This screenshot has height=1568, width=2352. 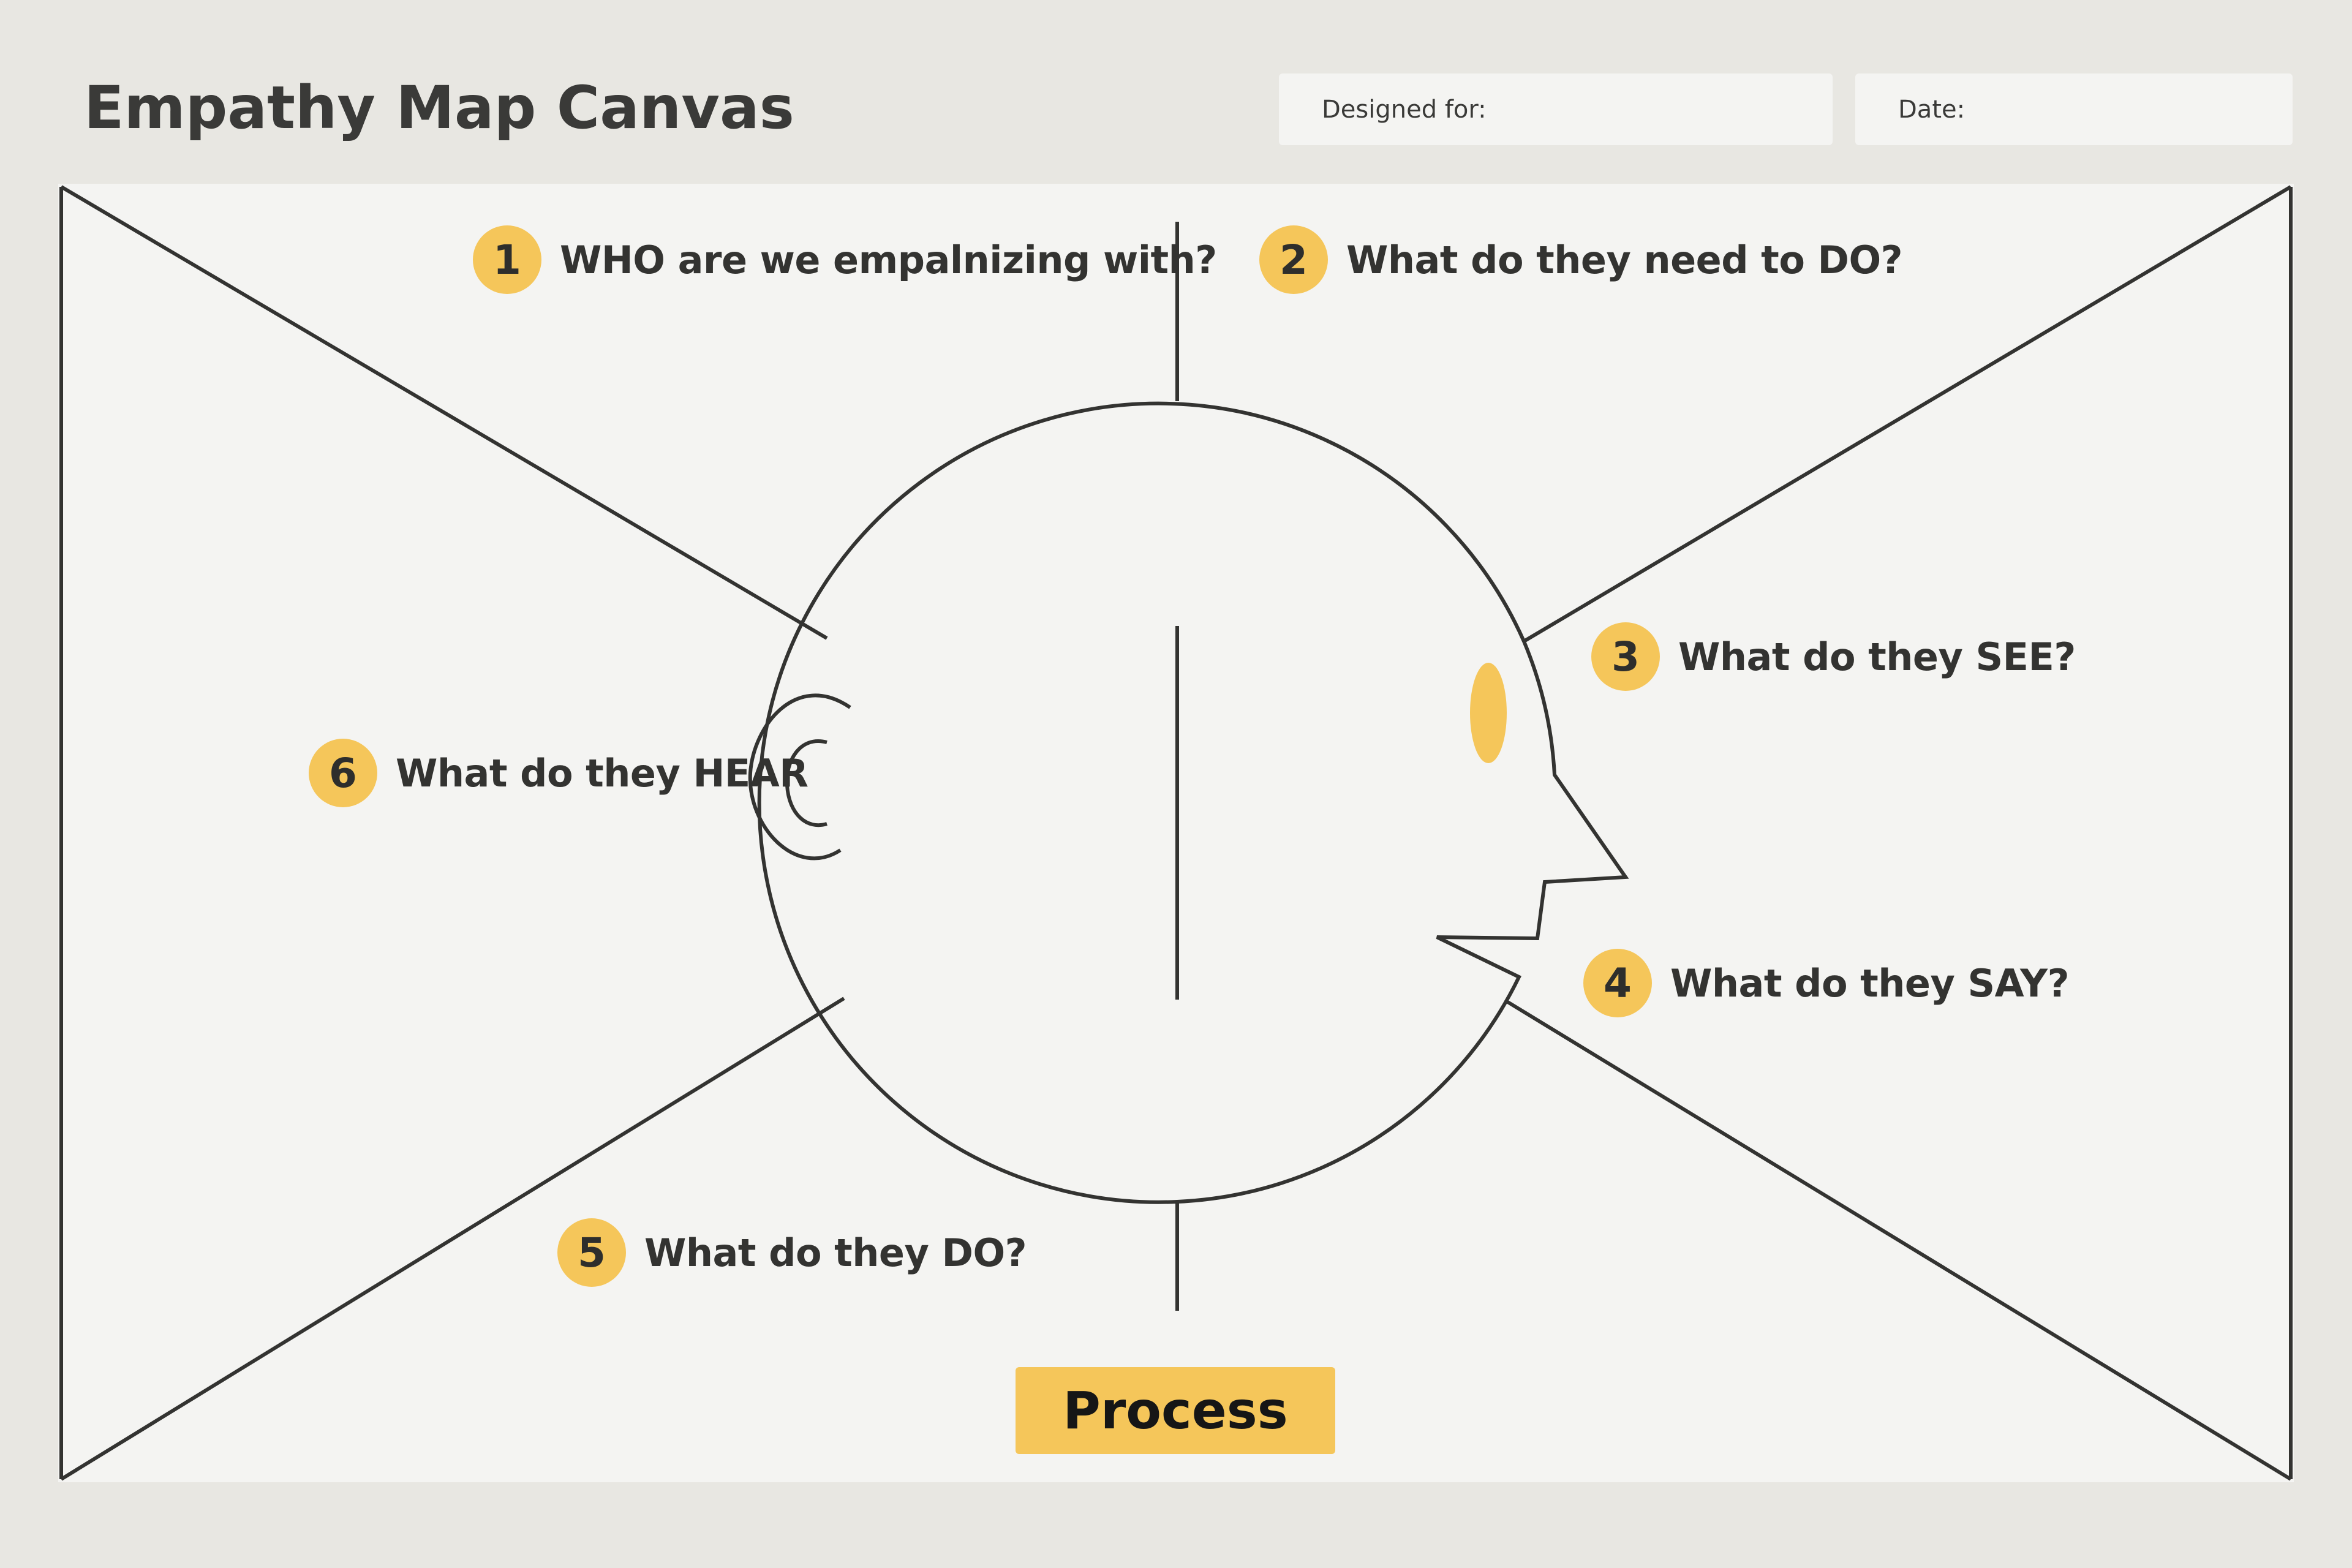 I want to click on section-need-to-do: 2 What do they need to DO?, so click(x=1581, y=260).